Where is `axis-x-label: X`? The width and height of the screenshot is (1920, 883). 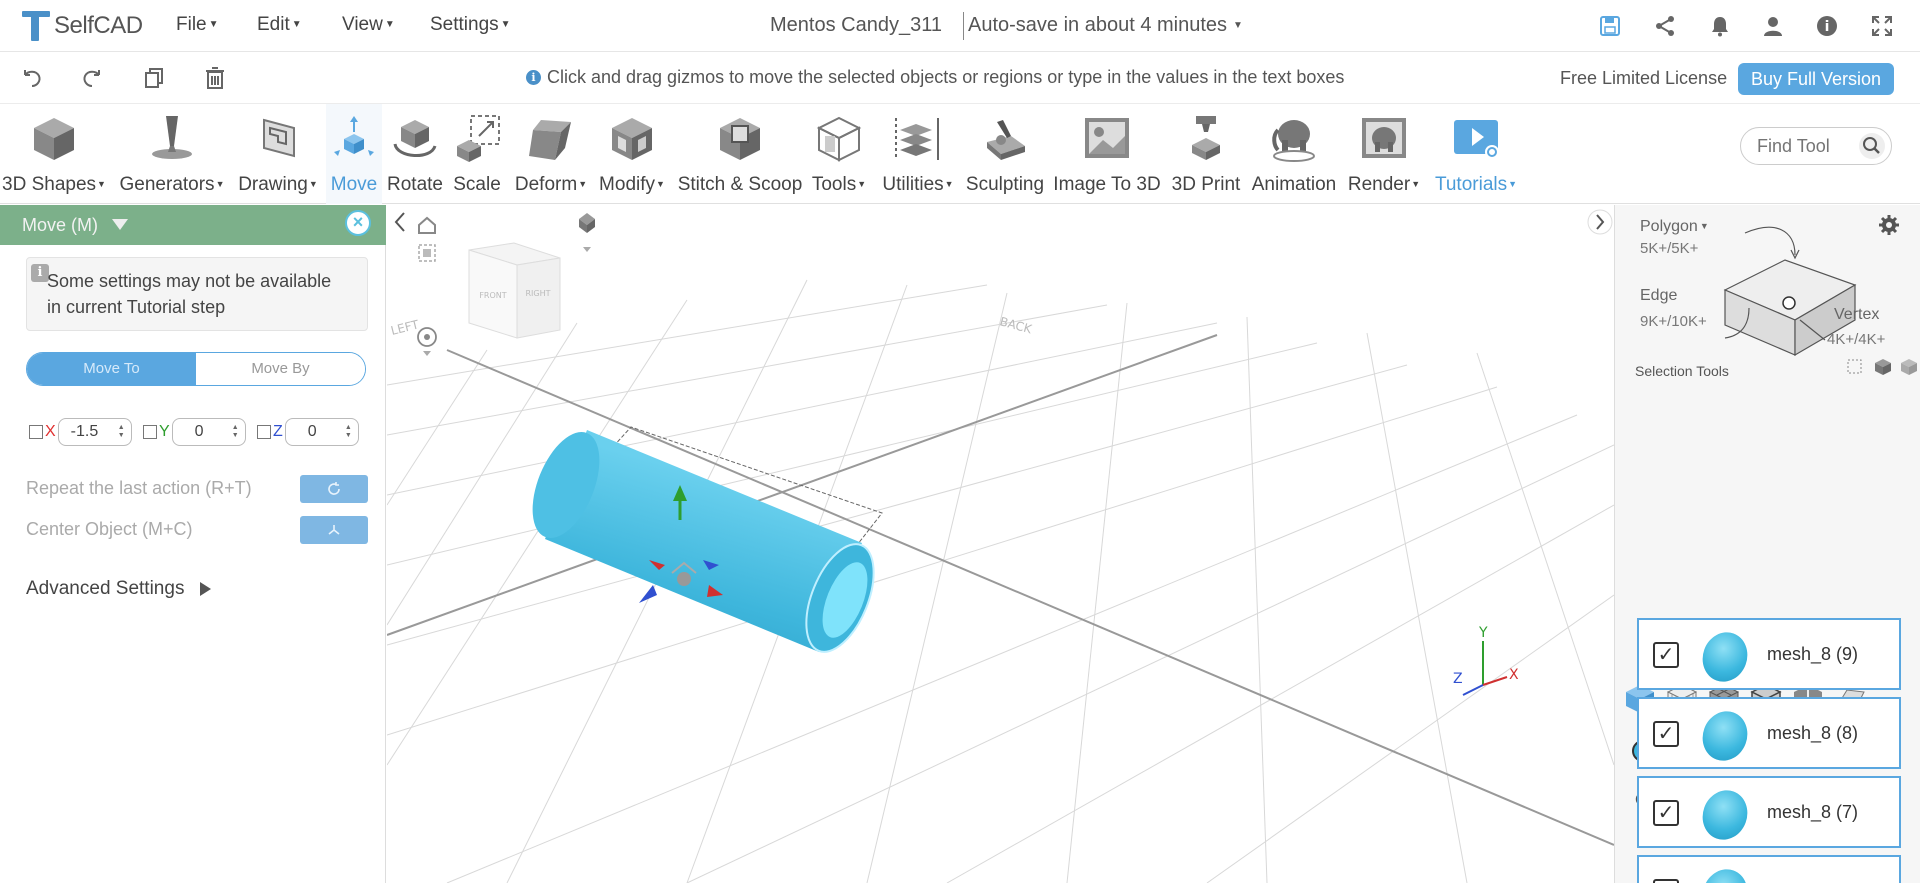 axis-x-label: X is located at coordinates (50, 431).